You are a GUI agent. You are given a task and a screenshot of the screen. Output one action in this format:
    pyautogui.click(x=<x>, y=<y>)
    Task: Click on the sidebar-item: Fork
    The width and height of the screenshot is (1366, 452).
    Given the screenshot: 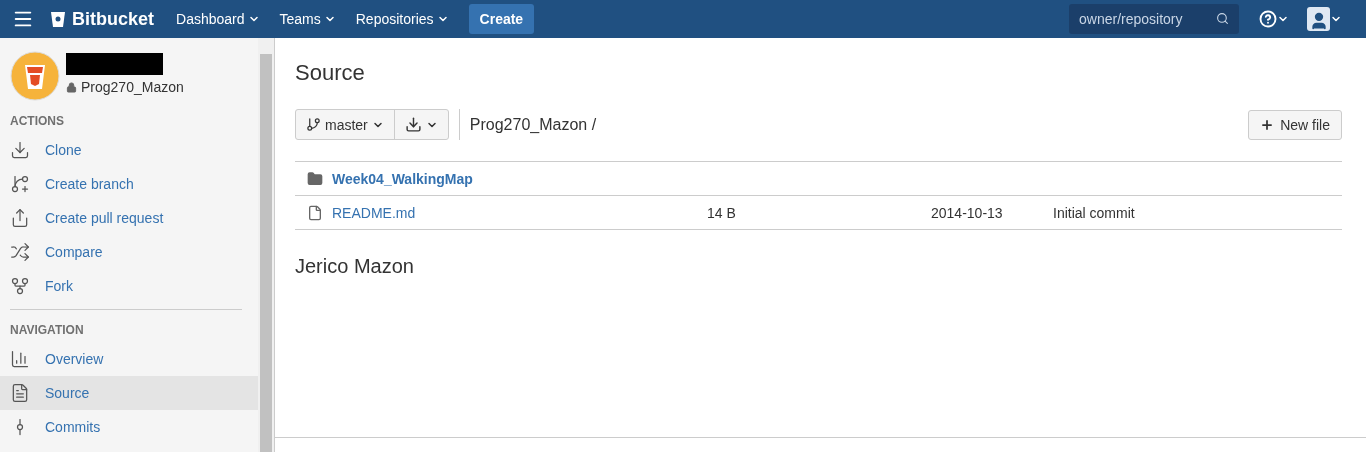 What is the action you would take?
    pyautogui.click(x=129, y=286)
    